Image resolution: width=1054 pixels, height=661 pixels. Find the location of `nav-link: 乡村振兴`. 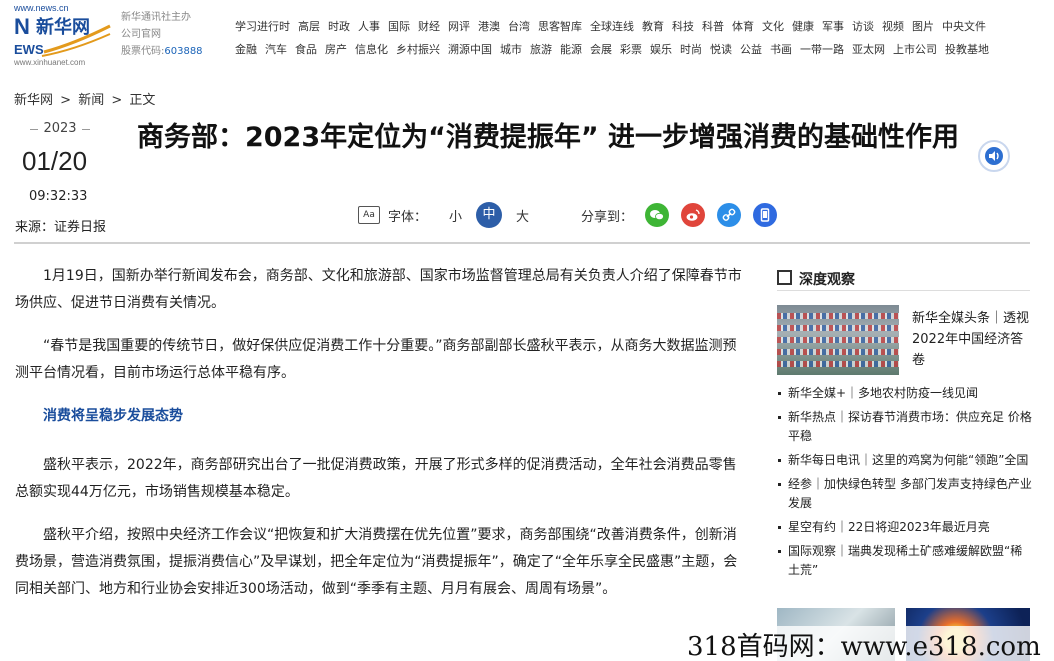

nav-link: 乡村振兴 is located at coordinates (418, 49).